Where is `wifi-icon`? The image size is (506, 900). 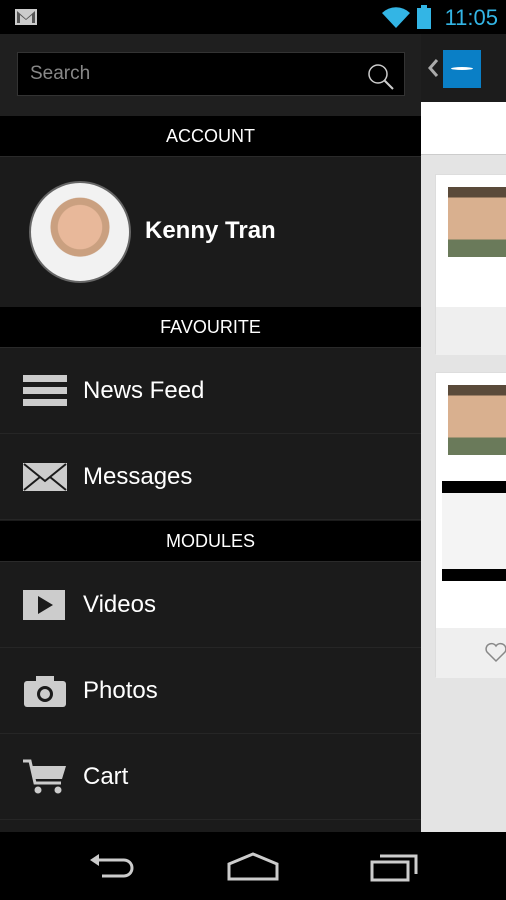
wifi-icon is located at coordinates (396, 17).